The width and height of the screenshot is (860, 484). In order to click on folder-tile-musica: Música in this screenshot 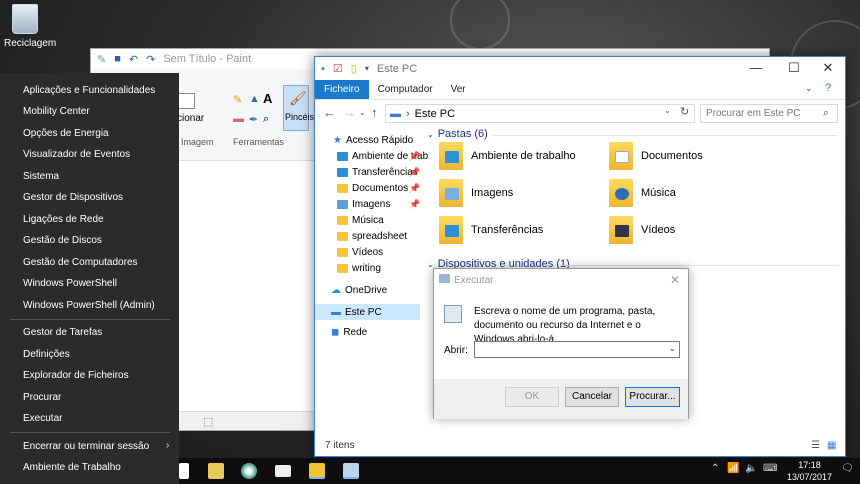, I will do `click(642, 193)`.